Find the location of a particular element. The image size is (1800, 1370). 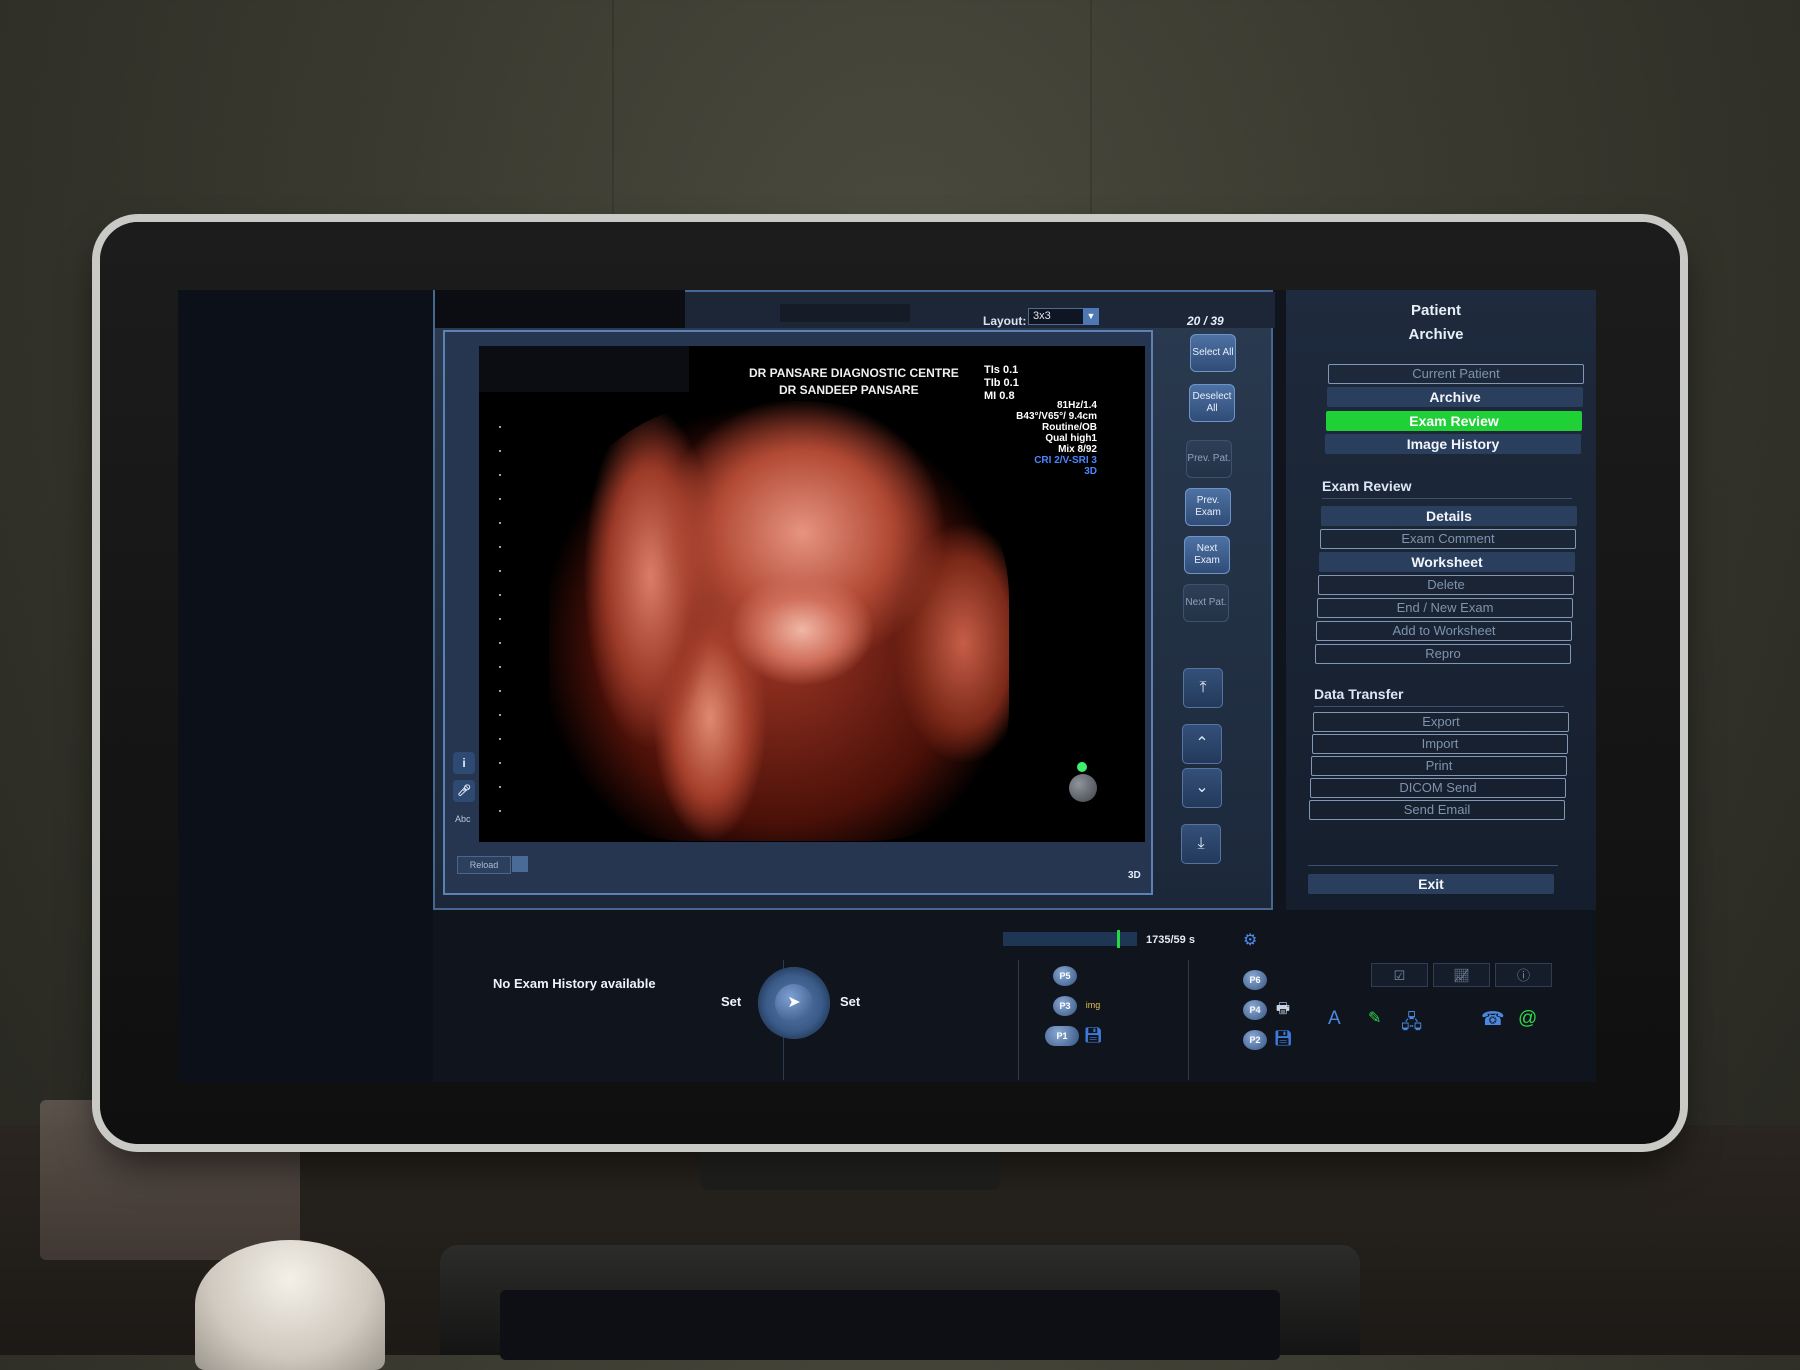

tis-value: TIs 0.1 is located at coordinates (1001, 370).